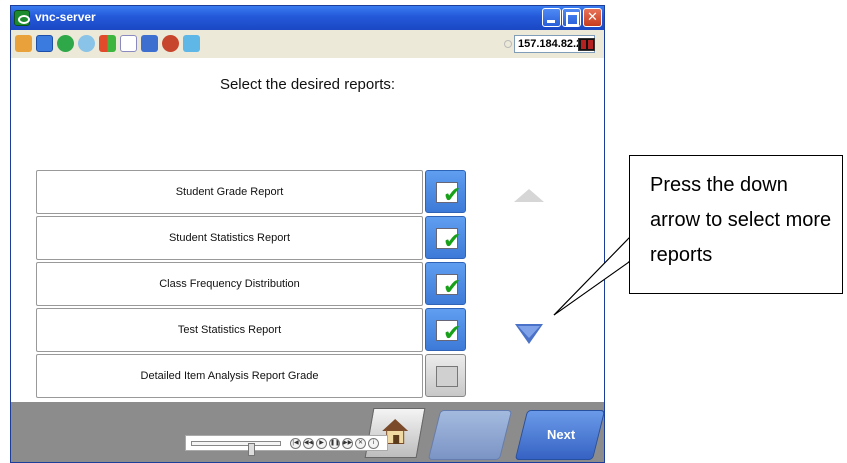  Describe the element at coordinates (107, 43) in the screenshot. I see `windows-icon` at that location.